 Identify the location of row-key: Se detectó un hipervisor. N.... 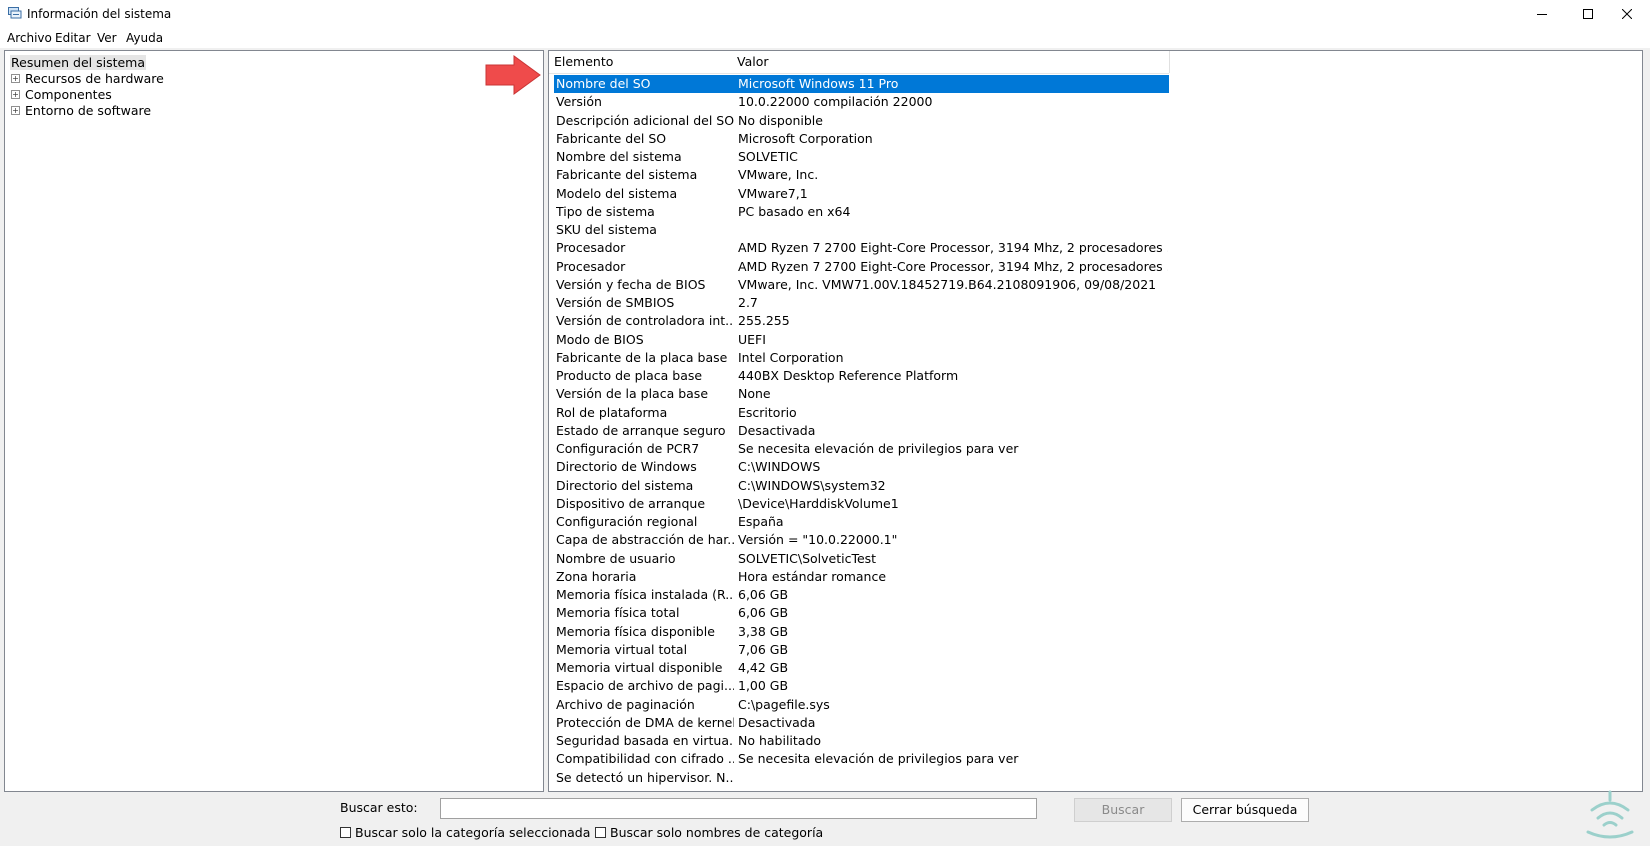
(645, 777).